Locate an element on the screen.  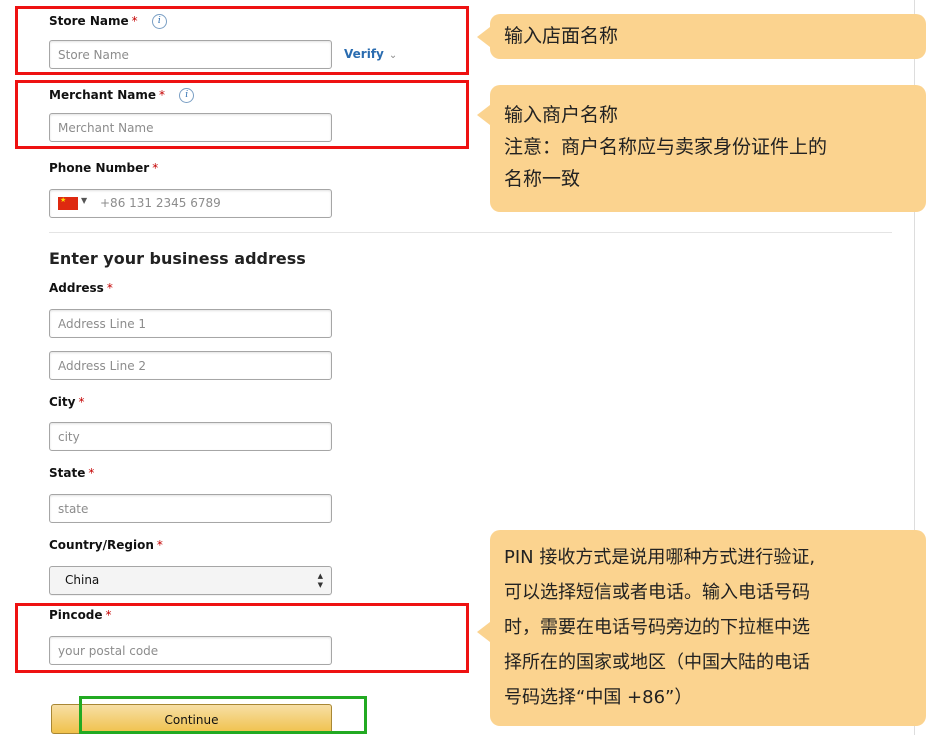
chevron-down-icon: ⌄ is located at coordinates (393, 55).